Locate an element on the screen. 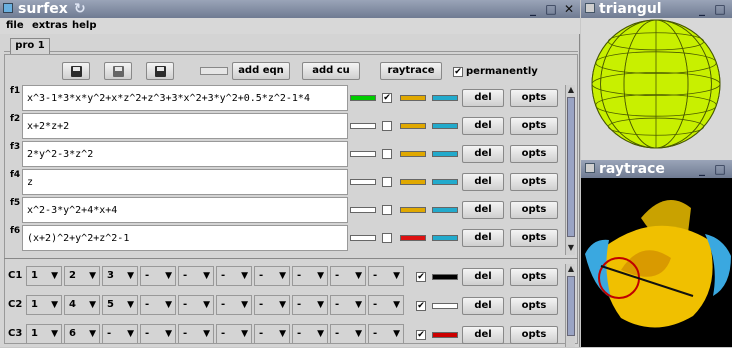 The height and width of the screenshot is (348, 732). menu-extras: extras is located at coordinates (50, 25).